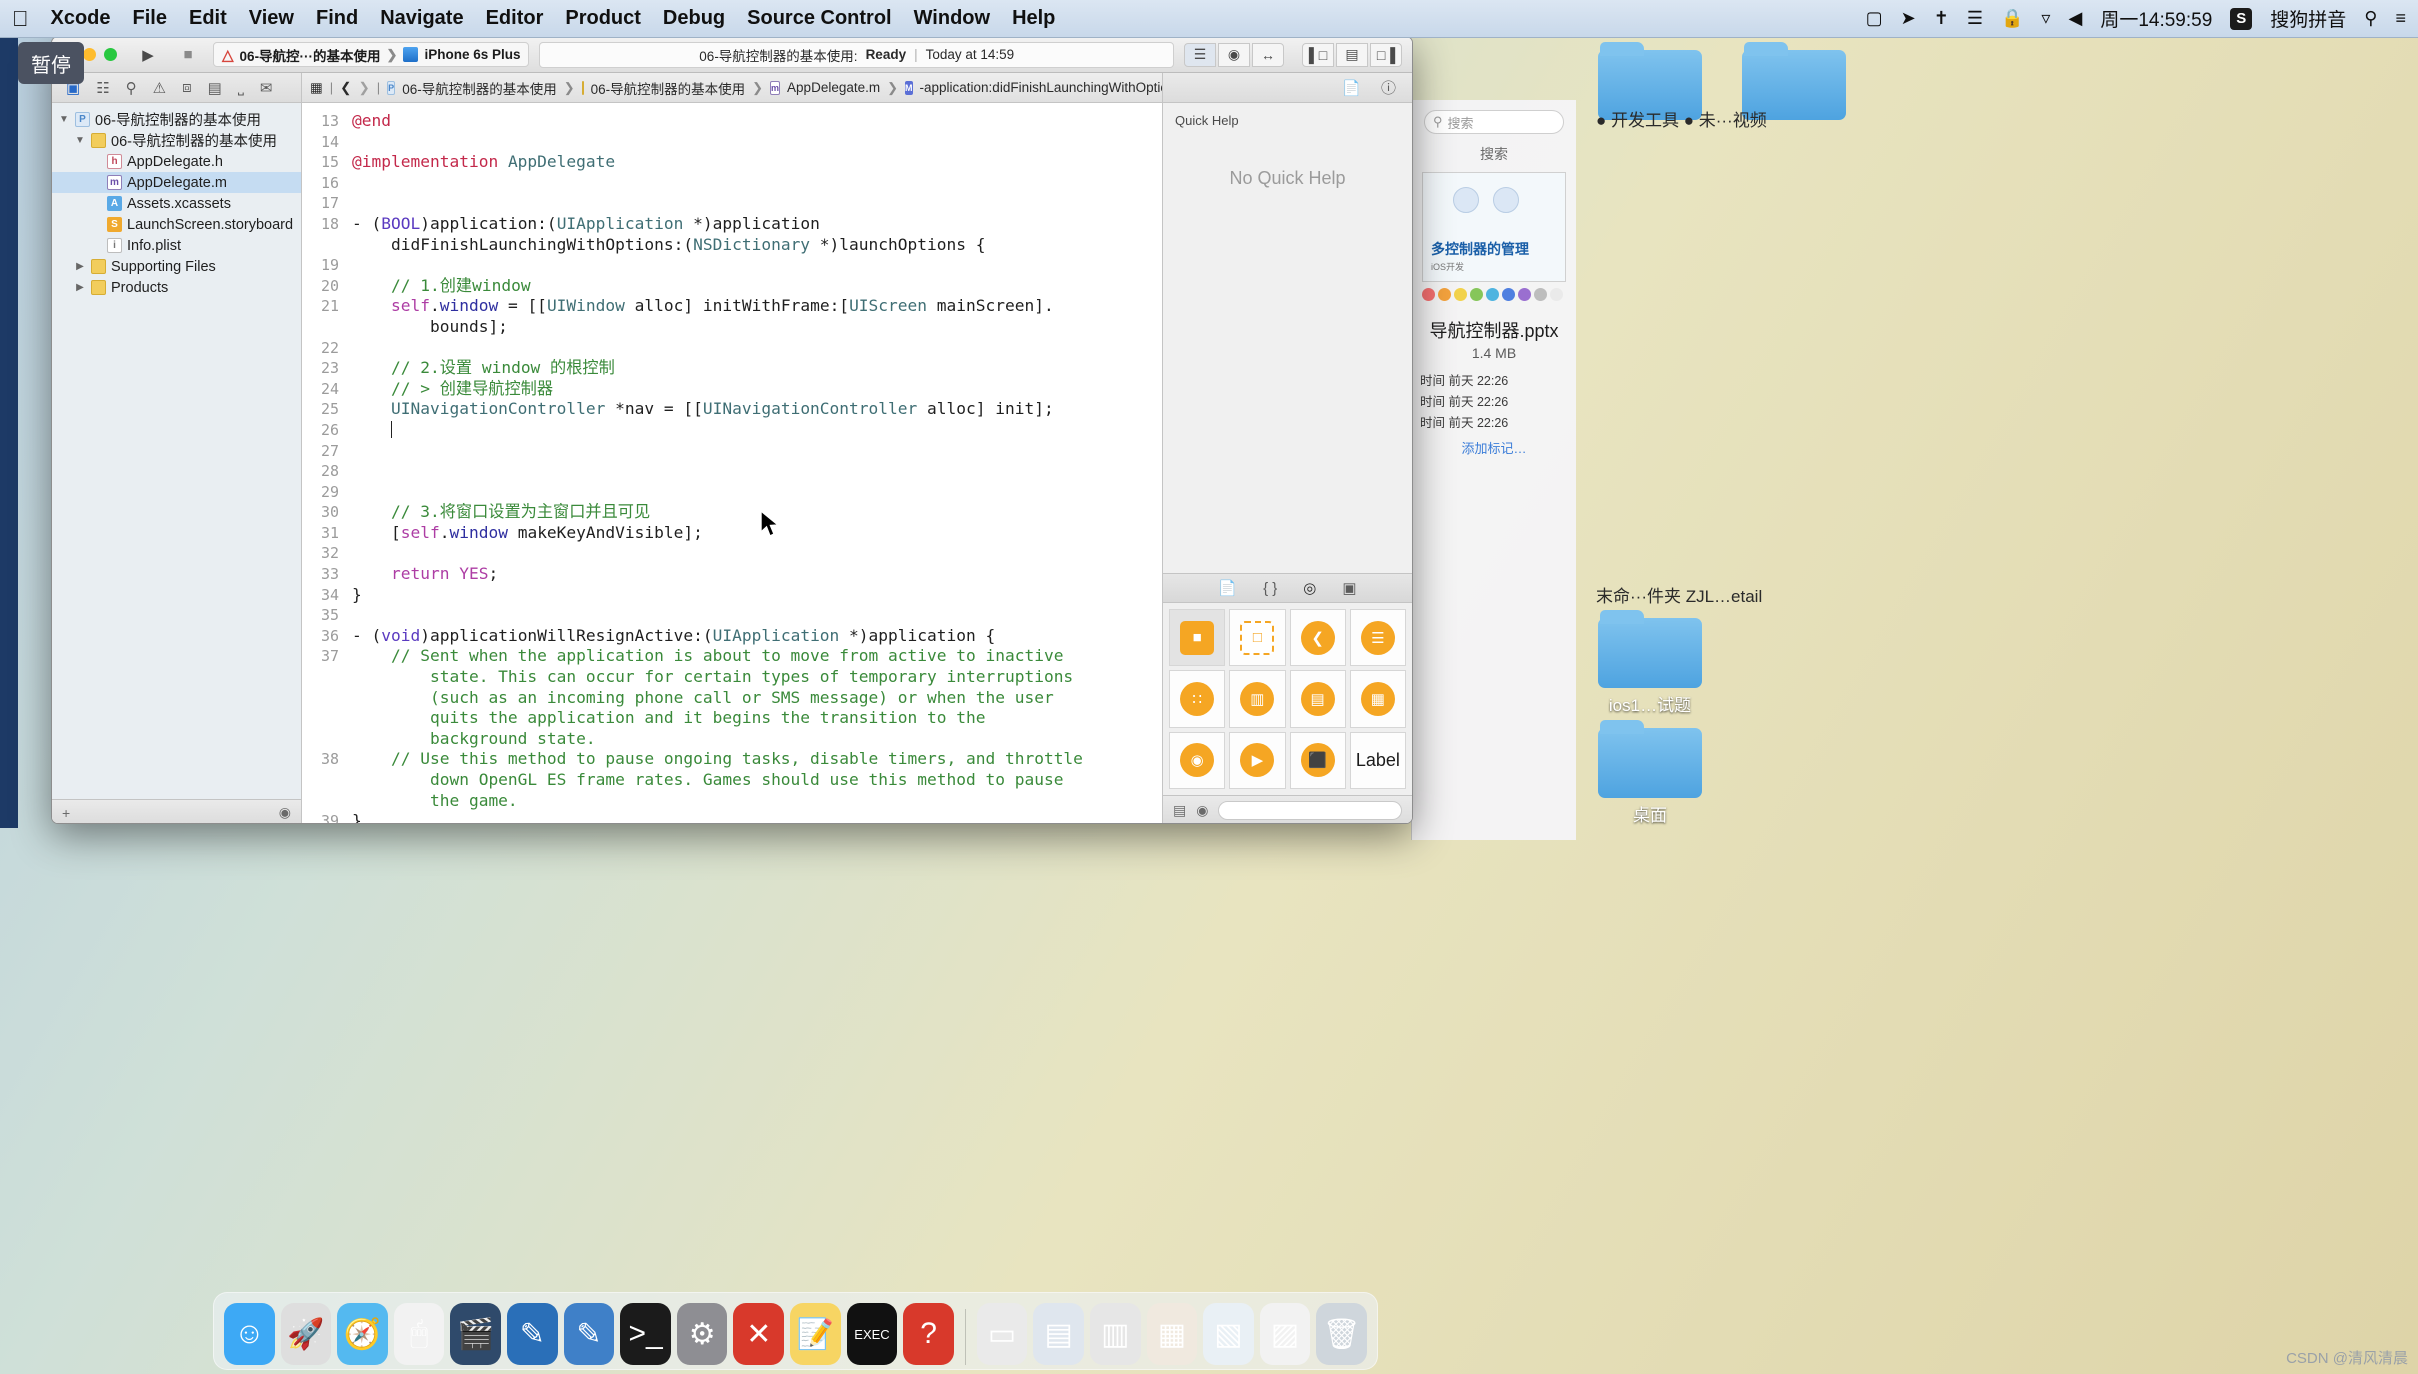 The image size is (2418, 1374). Describe the element at coordinates (1257, 760) in the screenshot. I see `library-item: ▶` at that location.